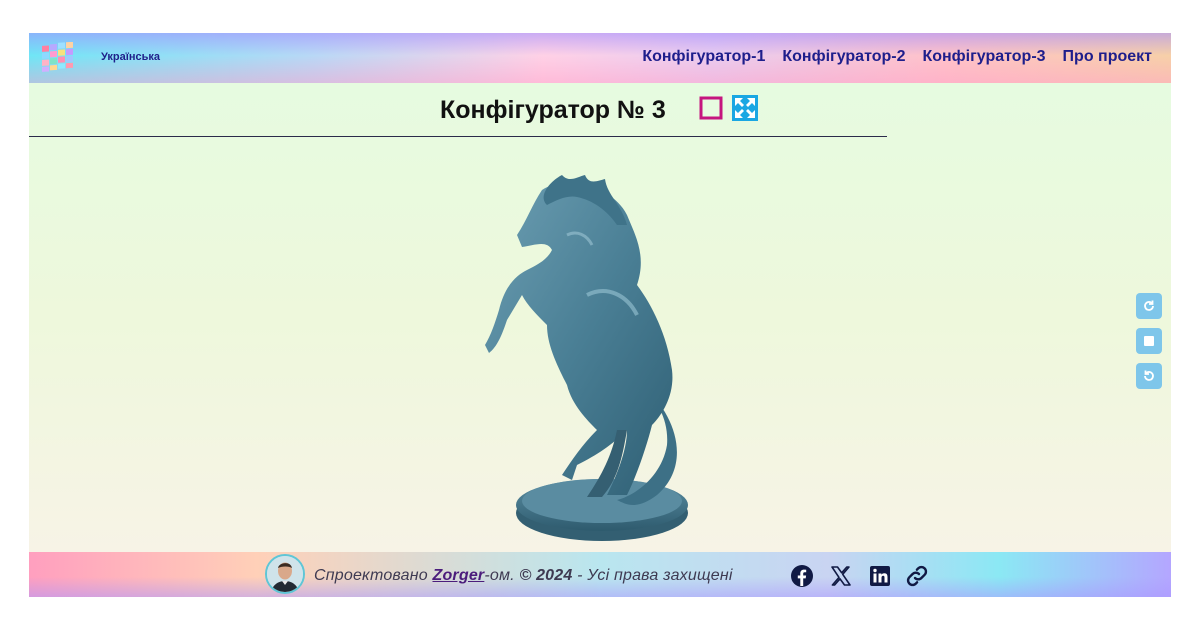  What do you see at coordinates (745, 108) in the screenshot?
I see `expand-arrows-icon` at bounding box center [745, 108].